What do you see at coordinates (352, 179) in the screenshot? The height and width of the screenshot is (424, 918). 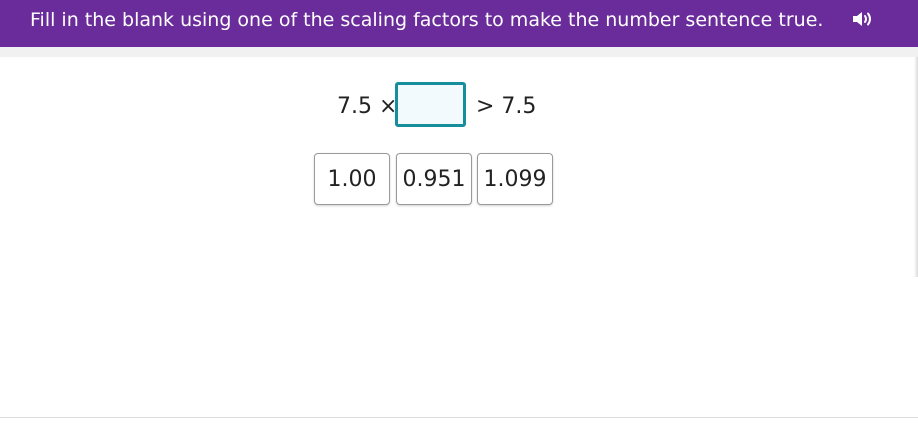 I see `choice-tile: 1.00` at bounding box center [352, 179].